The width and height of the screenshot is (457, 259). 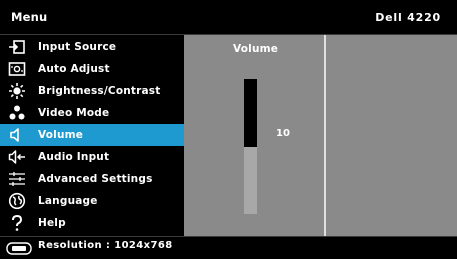 I want to click on menu-item-label: Audio Input, so click(x=74, y=157).